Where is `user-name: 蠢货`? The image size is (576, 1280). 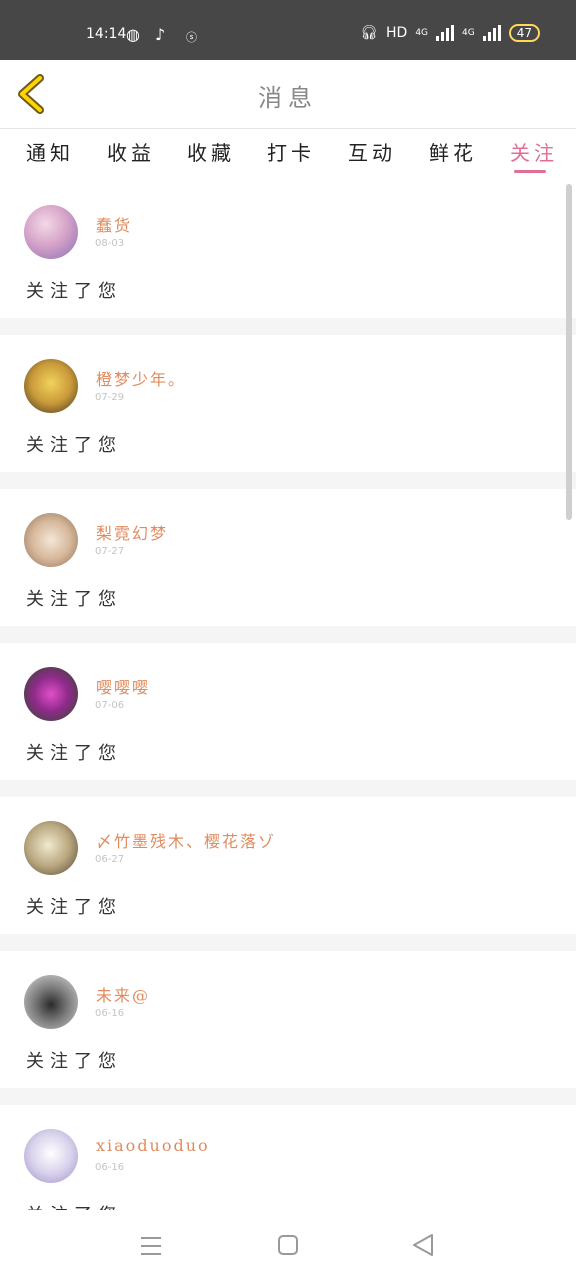 user-name: 蠢货 is located at coordinates (114, 224).